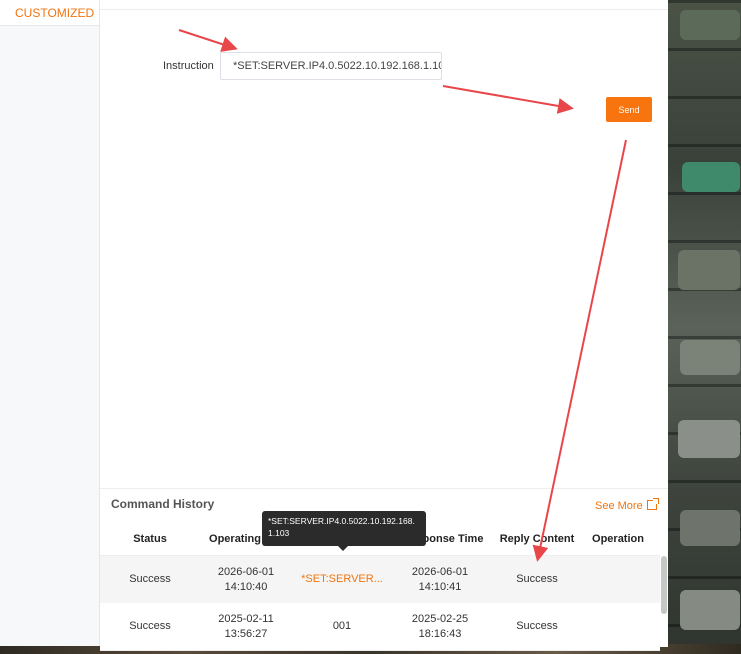  What do you see at coordinates (246, 619) in the screenshot?
I see `op-date: 2025-02-11` at bounding box center [246, 619].